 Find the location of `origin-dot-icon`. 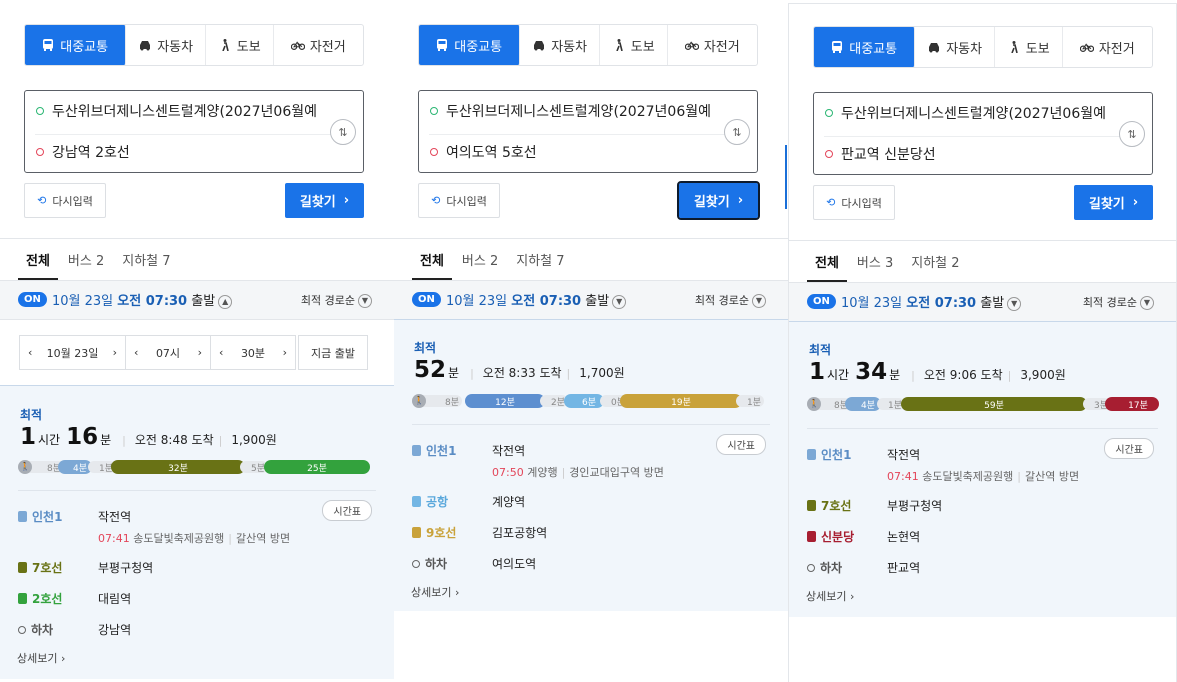

origin-dot-icon is located at coordinates (829, 113).